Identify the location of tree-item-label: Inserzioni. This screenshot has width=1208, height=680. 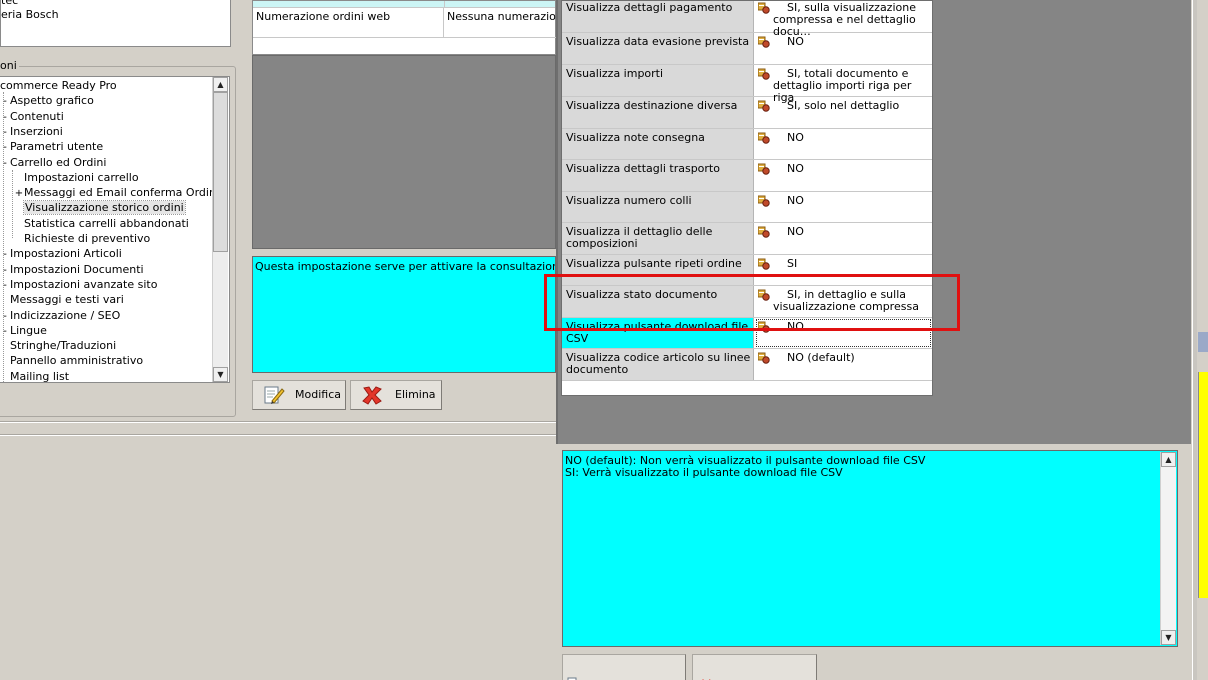
(36, 131).